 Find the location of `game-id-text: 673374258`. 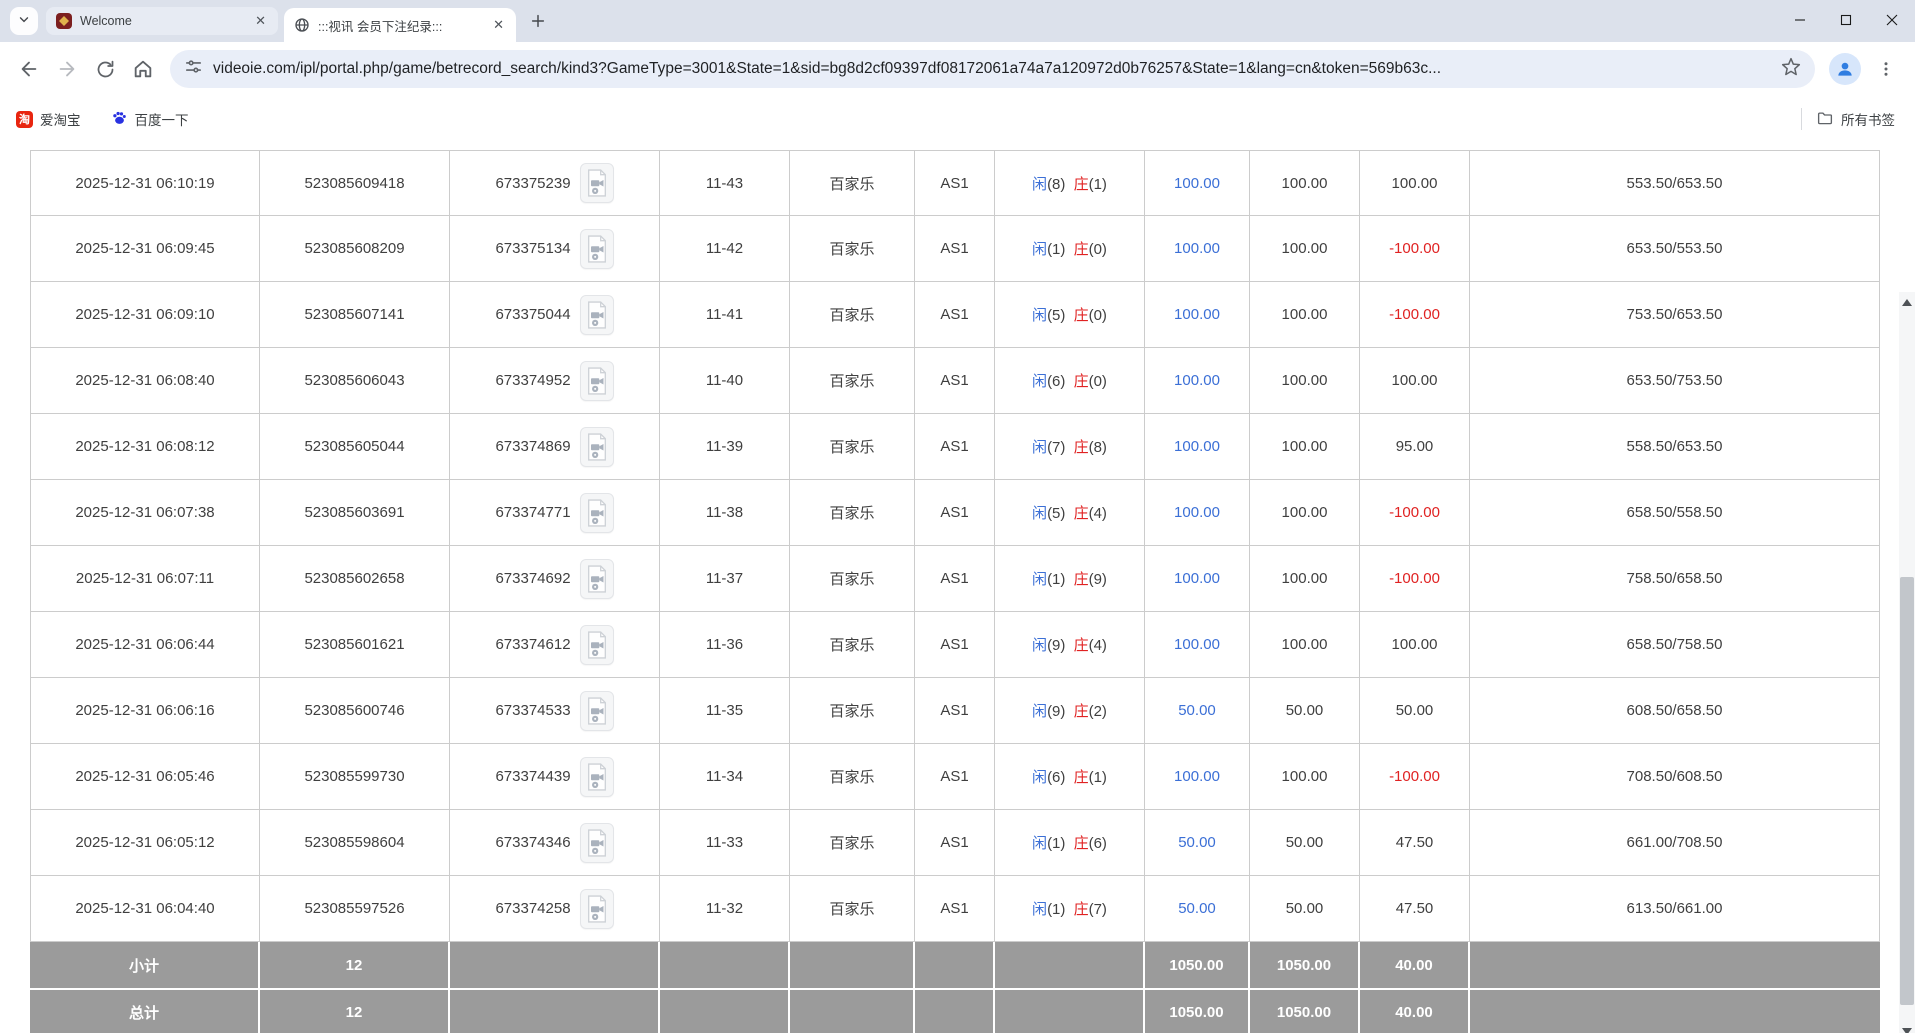

game-id-text: 673374258 is located at coordinates (533, 908).